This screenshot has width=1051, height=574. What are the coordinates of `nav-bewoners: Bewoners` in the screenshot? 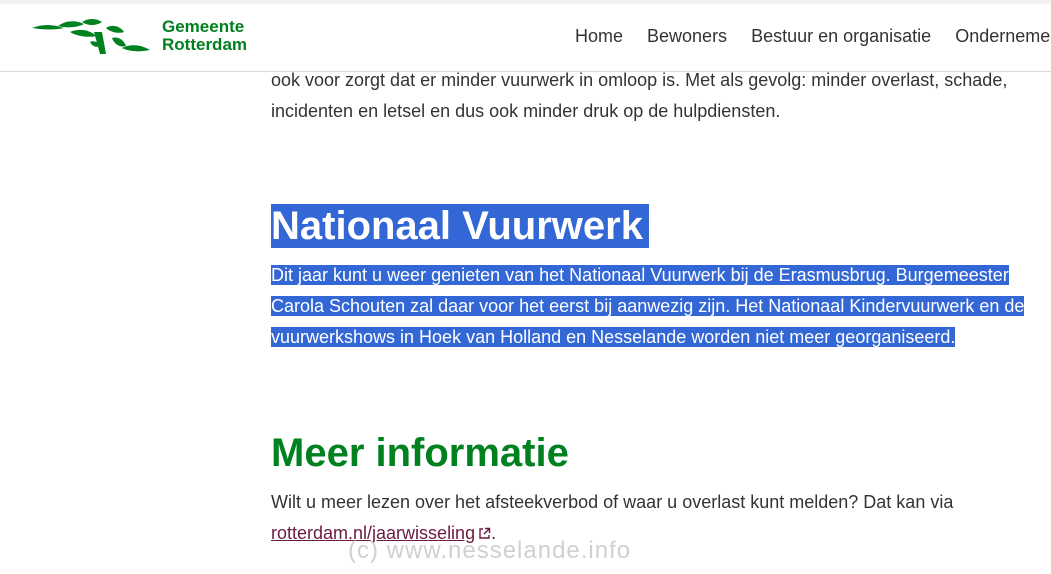 It's located at (687, 36).